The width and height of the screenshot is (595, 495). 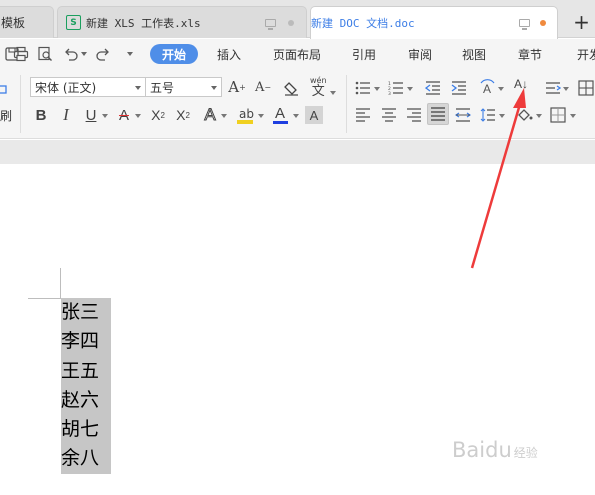 I want to click on bullet-list-icon, so click(x=363, y=88).